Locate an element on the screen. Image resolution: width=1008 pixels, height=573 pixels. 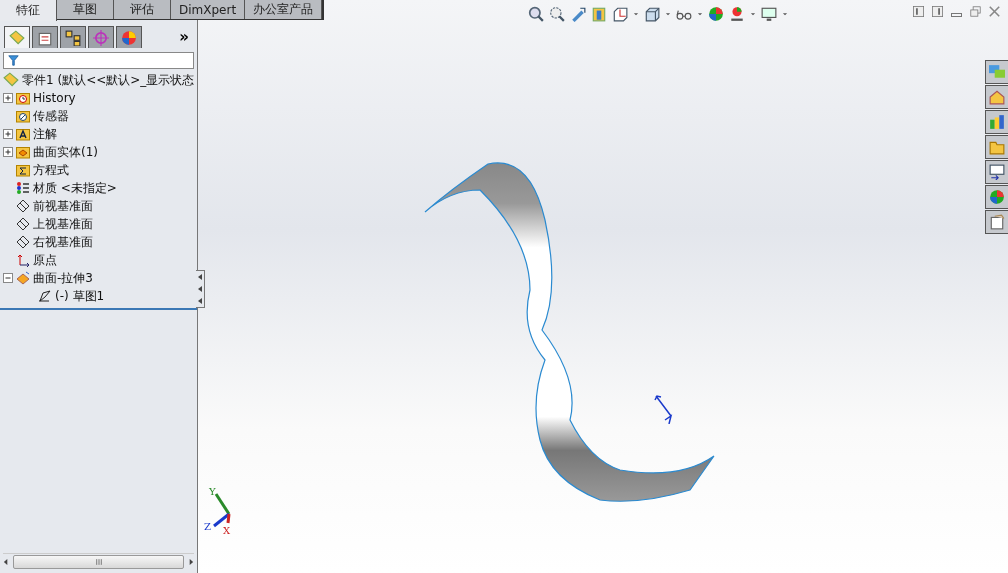
filter-icon is located at coordinates (13, 60).